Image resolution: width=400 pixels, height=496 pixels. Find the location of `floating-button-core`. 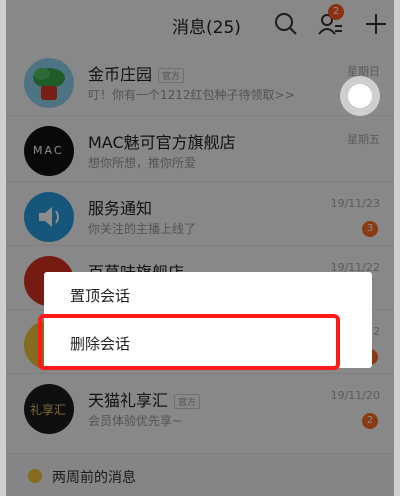

floating-button-core is located at coordinates (360, 96).